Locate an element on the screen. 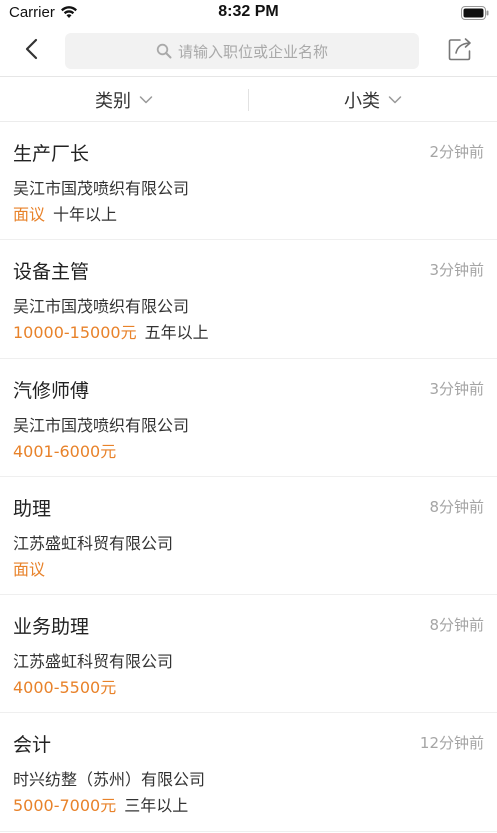  job-list-item: 设备主管 3分钟前 吴江市国茂喷织有限公司 10000-15000元 五年以上 is located at coordinates (248, 299).